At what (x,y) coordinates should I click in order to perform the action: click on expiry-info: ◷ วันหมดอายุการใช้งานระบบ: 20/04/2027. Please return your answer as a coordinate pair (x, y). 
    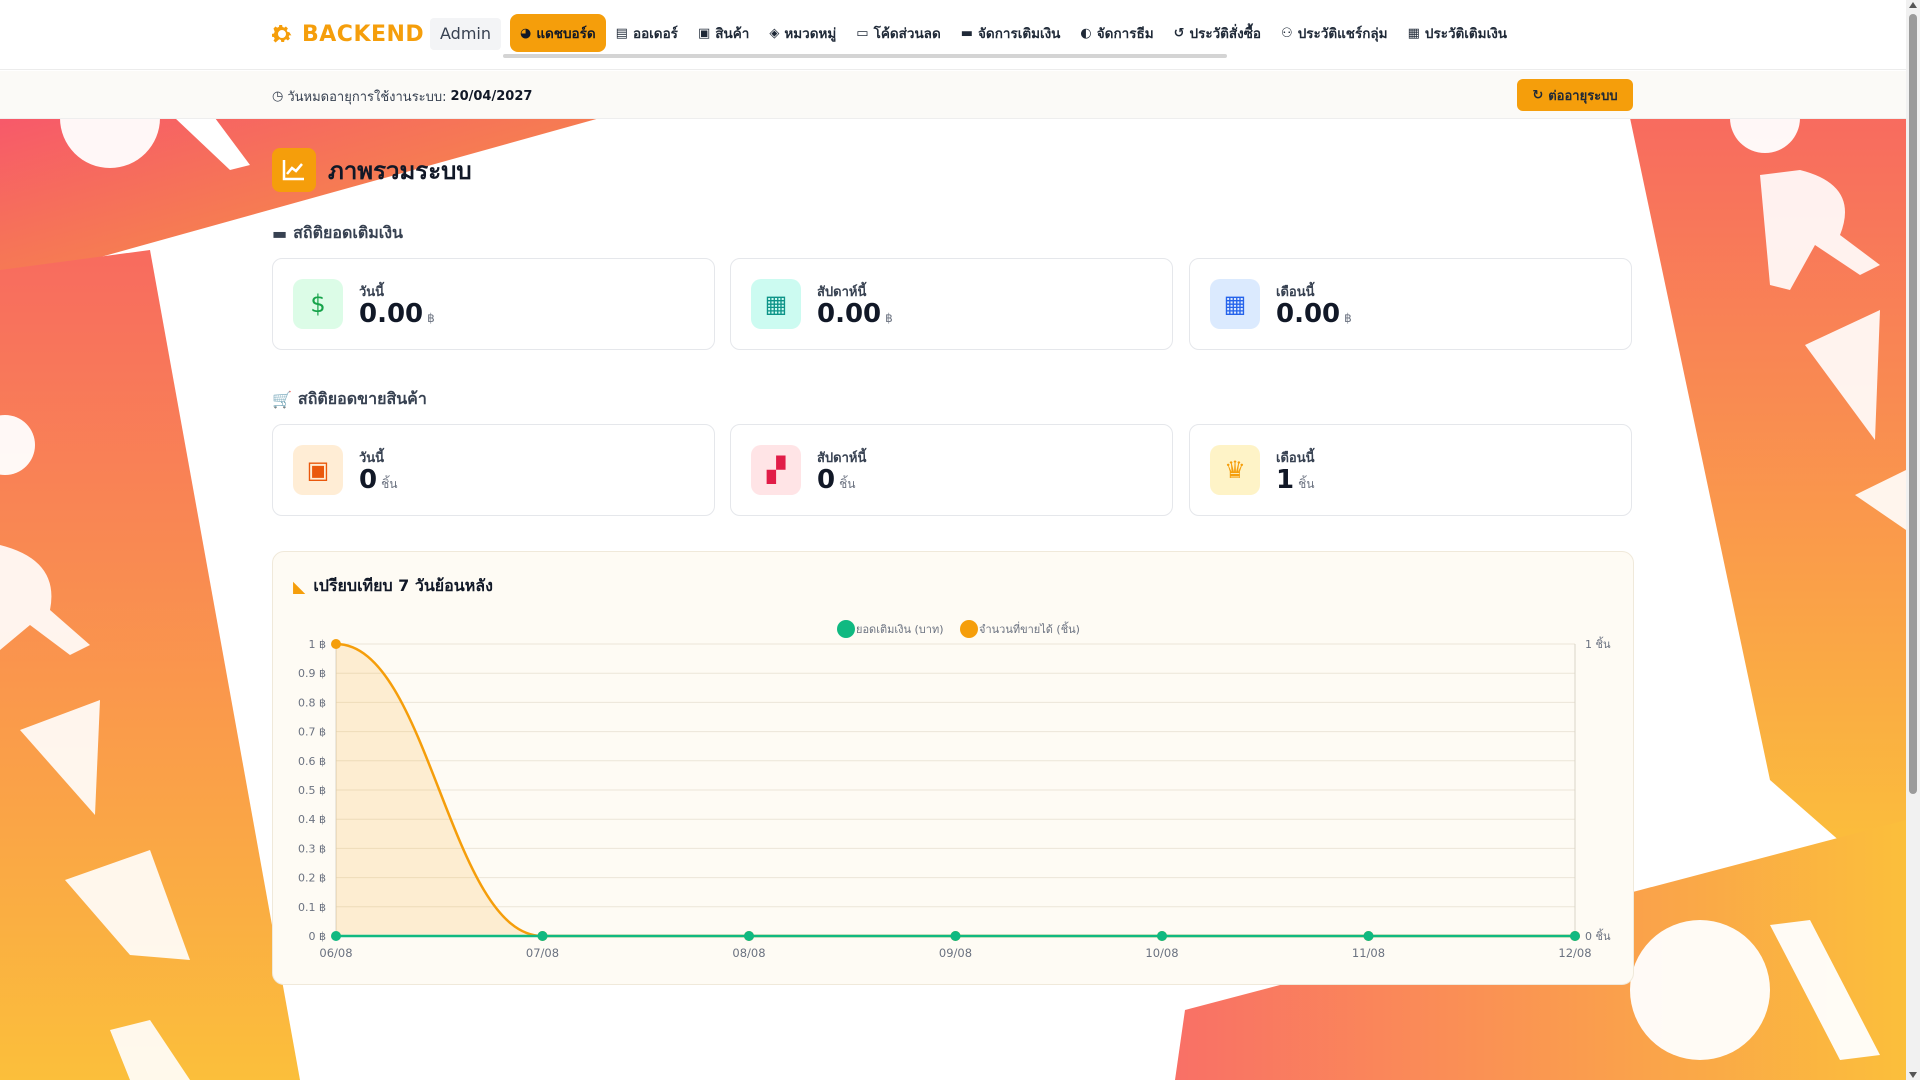
    Looking at the image, I should click on (402, 96).